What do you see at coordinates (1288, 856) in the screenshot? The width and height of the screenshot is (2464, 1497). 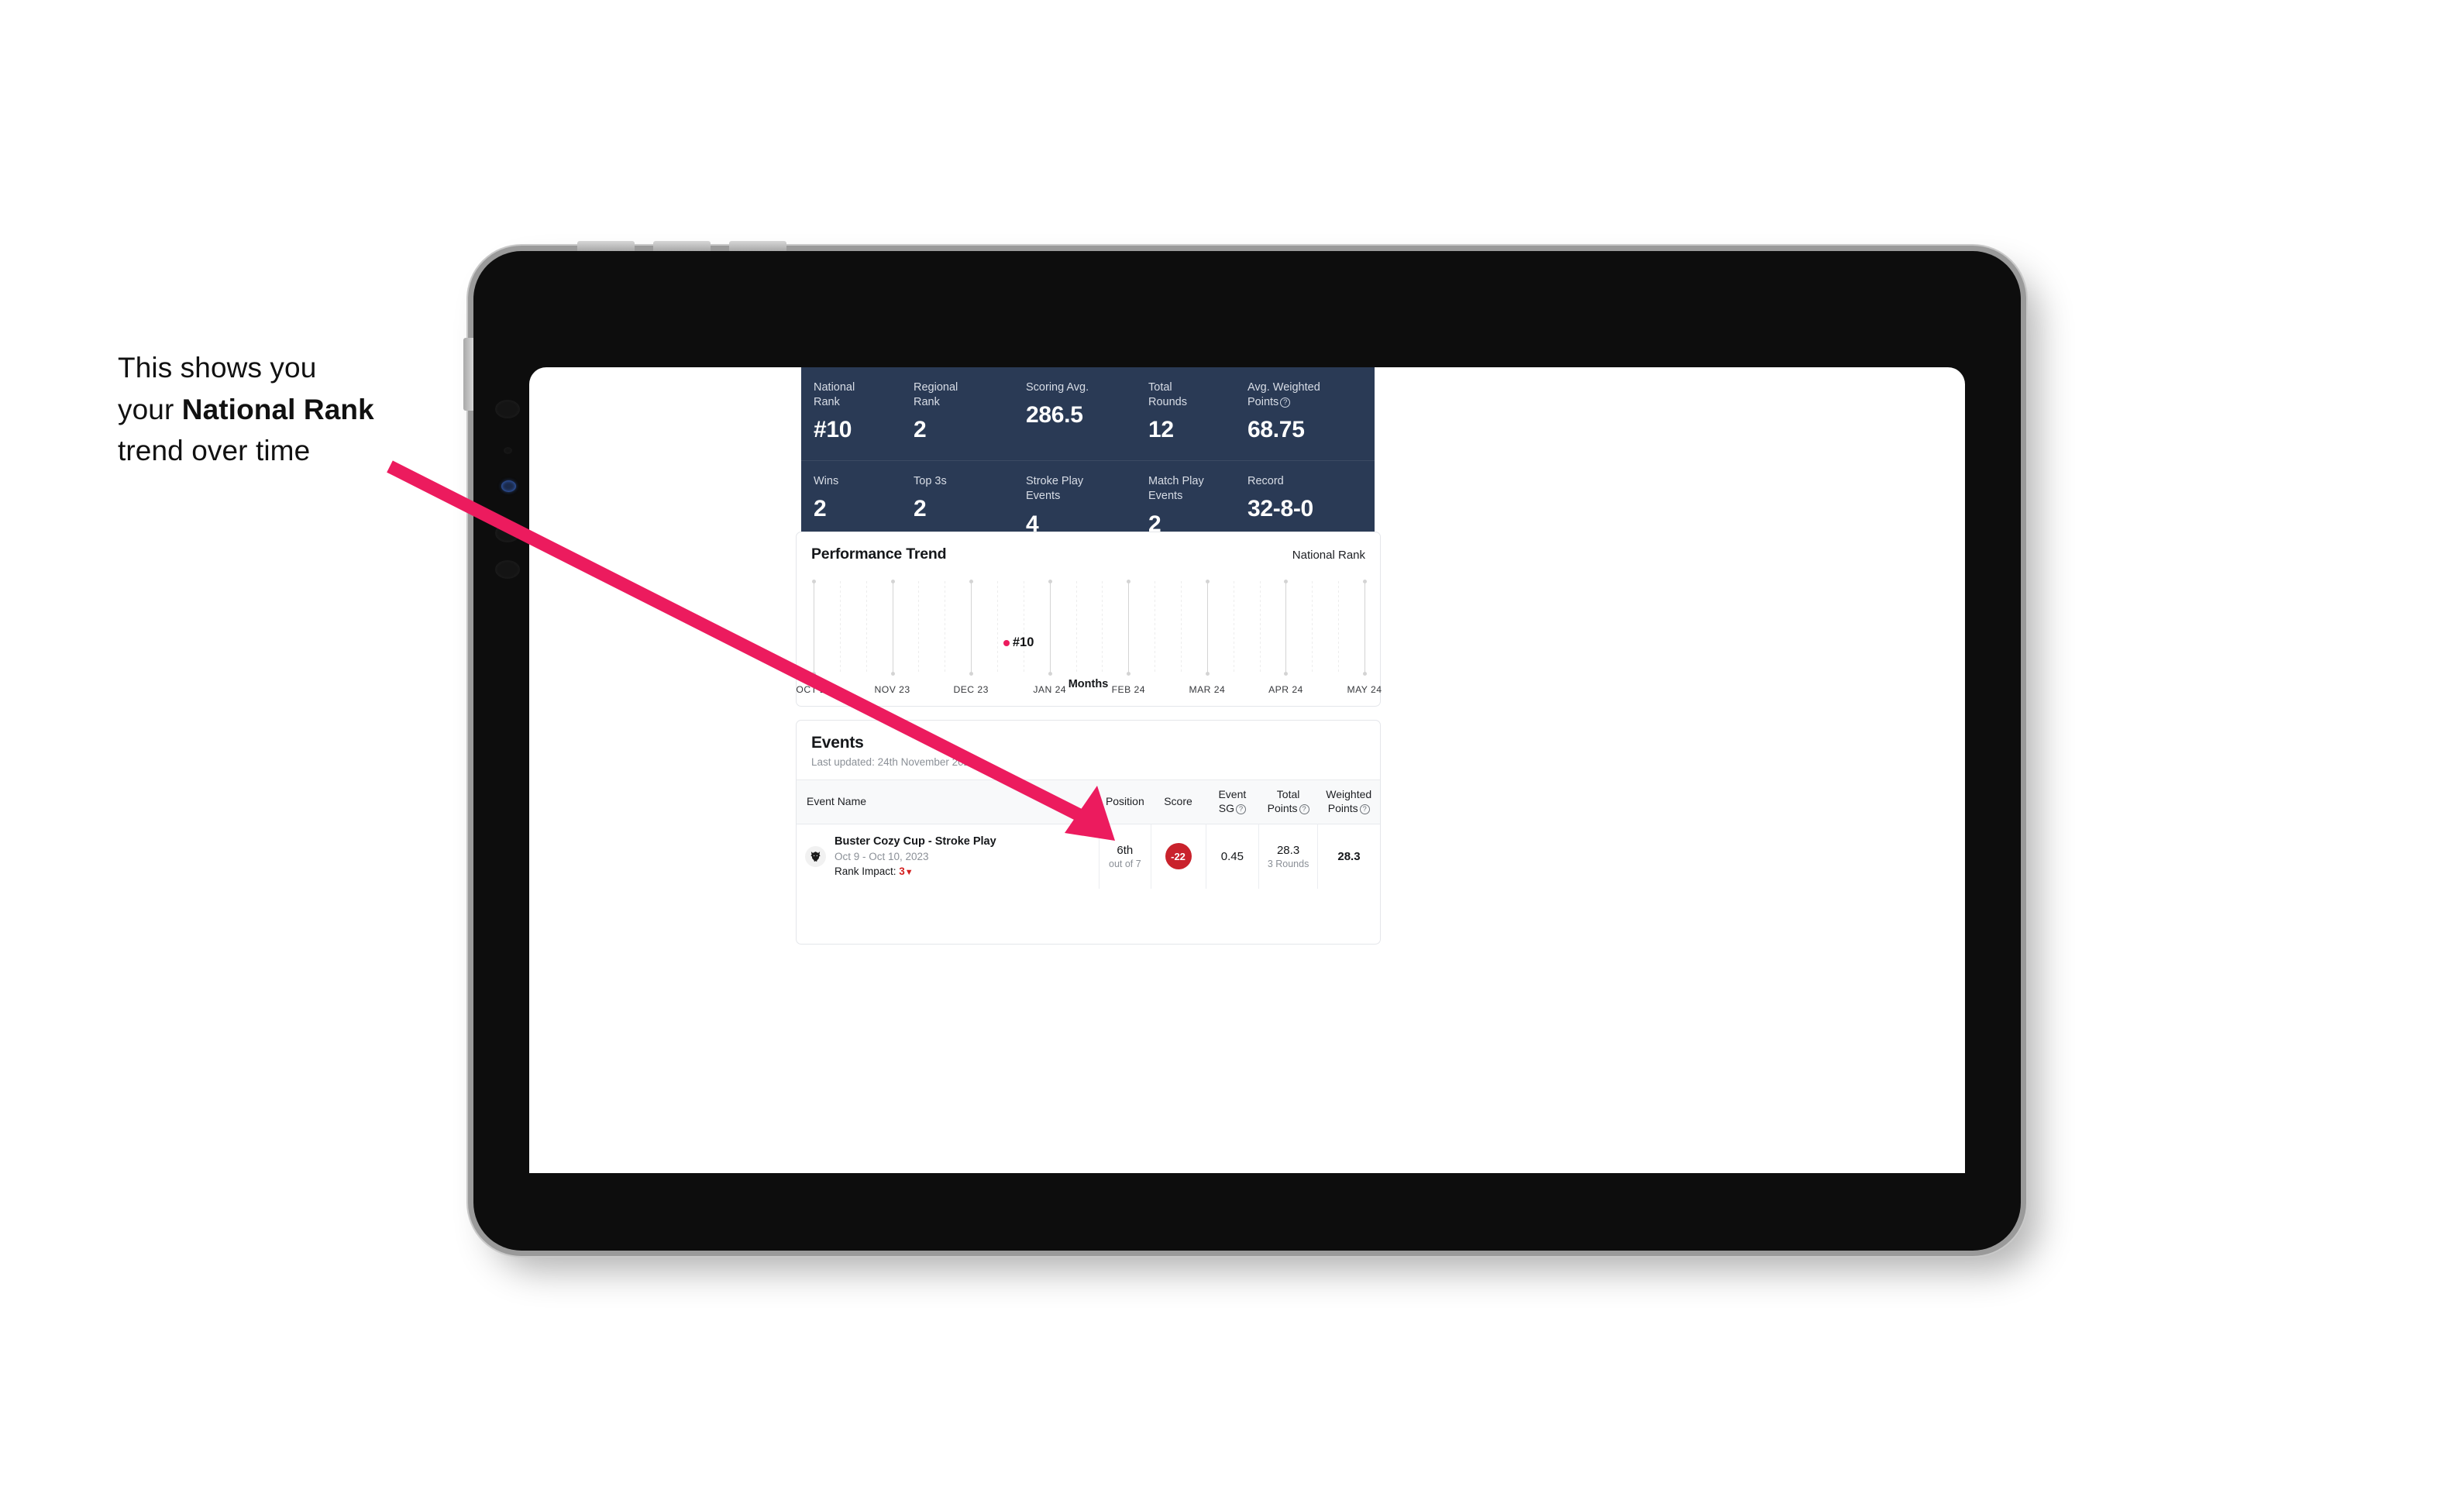 I see `cell-total-points: 28.3 3 Rounds` at bounding box center [1288, 856].